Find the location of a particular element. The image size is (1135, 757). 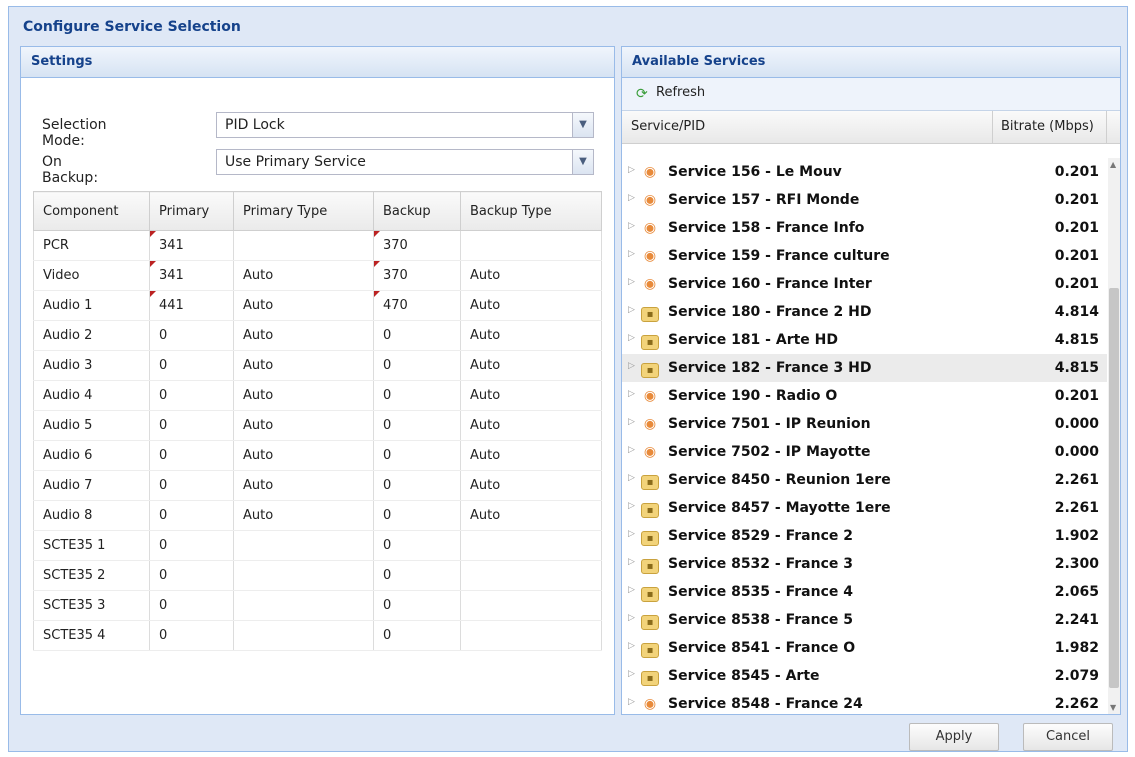

service-row: ▷ ◉ Service 160 - France Inter 0.201 is located at coordinates (864, 284).